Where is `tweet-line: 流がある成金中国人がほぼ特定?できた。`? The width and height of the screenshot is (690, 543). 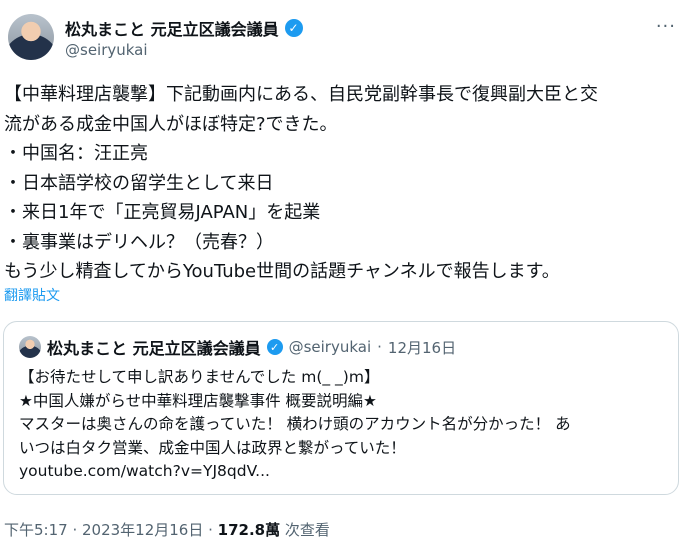
tweet-line: 流がある成金中国人がほぼ特定?できた。 is located at coordinates (171, 124).